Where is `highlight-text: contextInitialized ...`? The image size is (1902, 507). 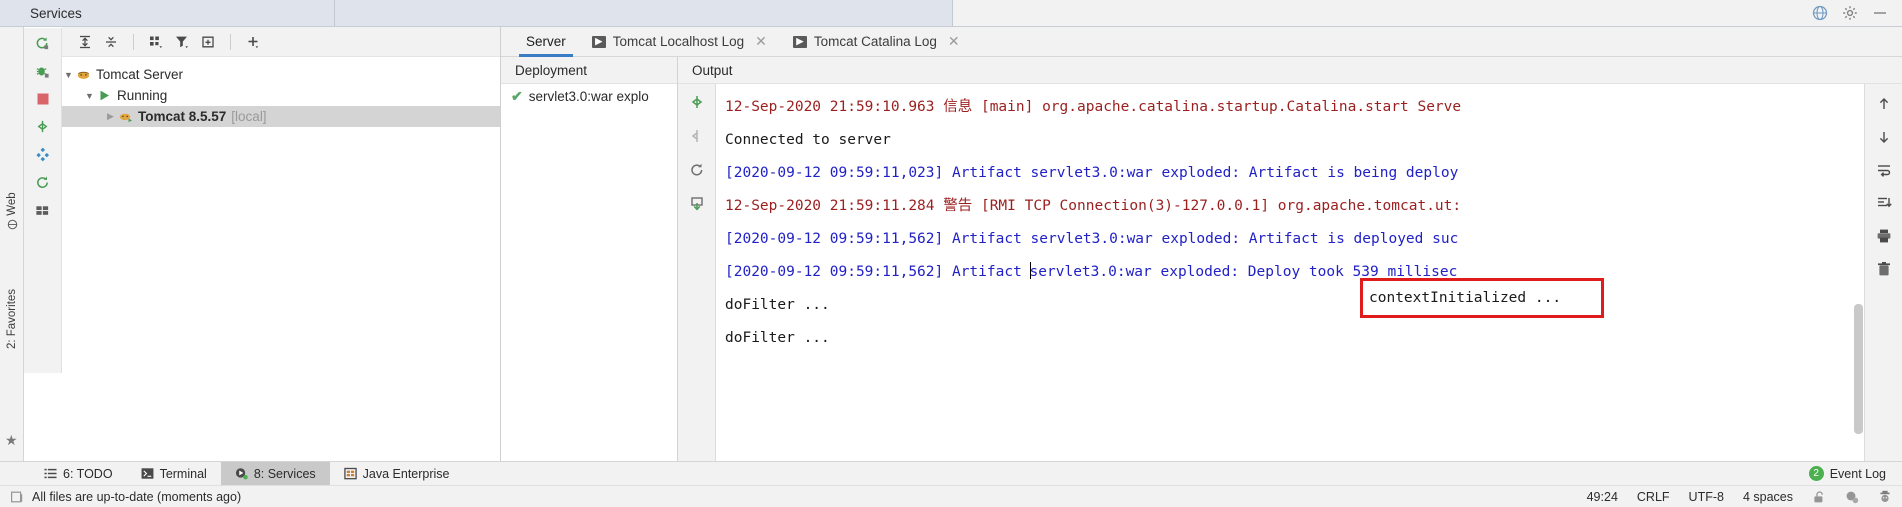 highlight-text: contextInitialized ... is located at coordinates (1465, 298).